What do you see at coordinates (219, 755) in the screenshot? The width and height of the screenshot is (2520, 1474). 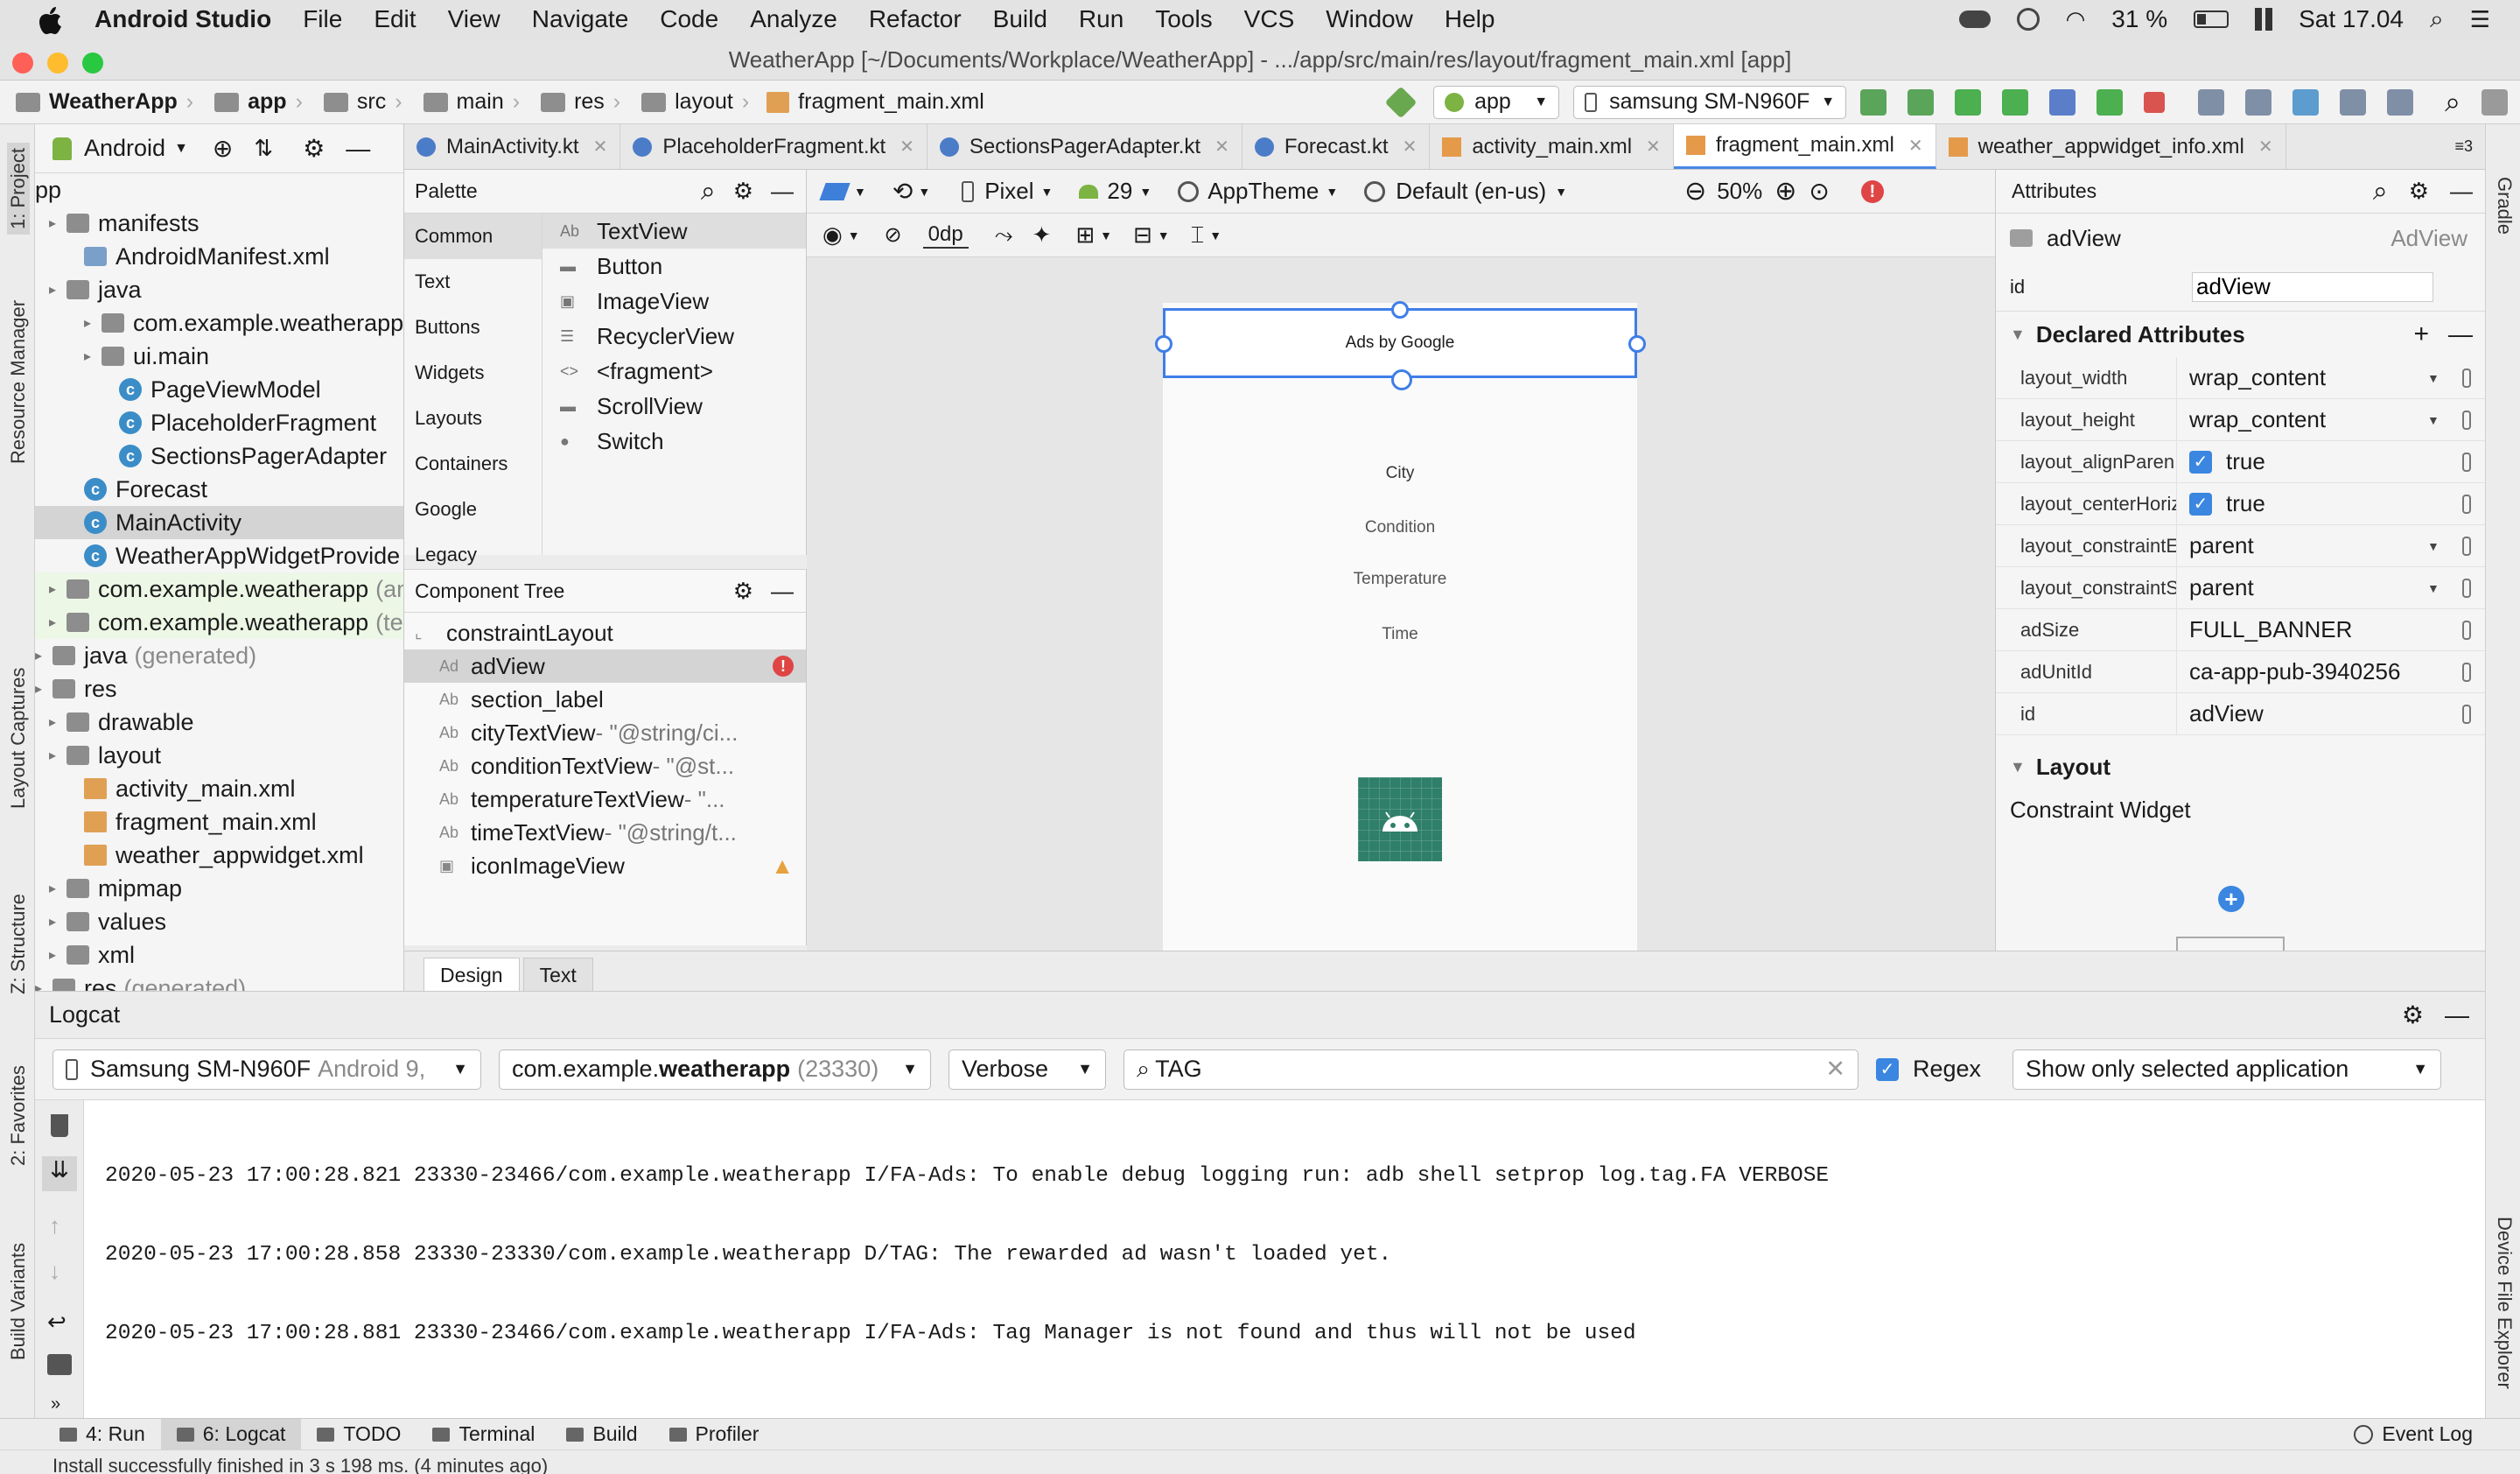 I see `project-tree-item: ▸ layout` at bounding box center [219, 755].